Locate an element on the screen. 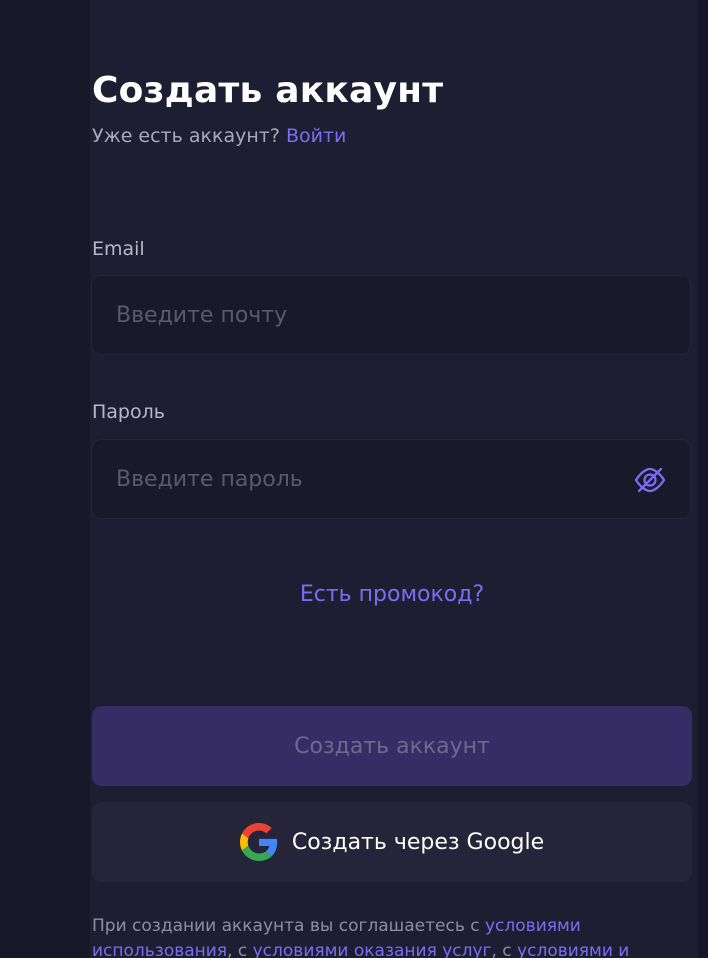 This screenshot has width=708, height=958. promo-code-link: Есть промокод? is located at coordinates (392, 594).